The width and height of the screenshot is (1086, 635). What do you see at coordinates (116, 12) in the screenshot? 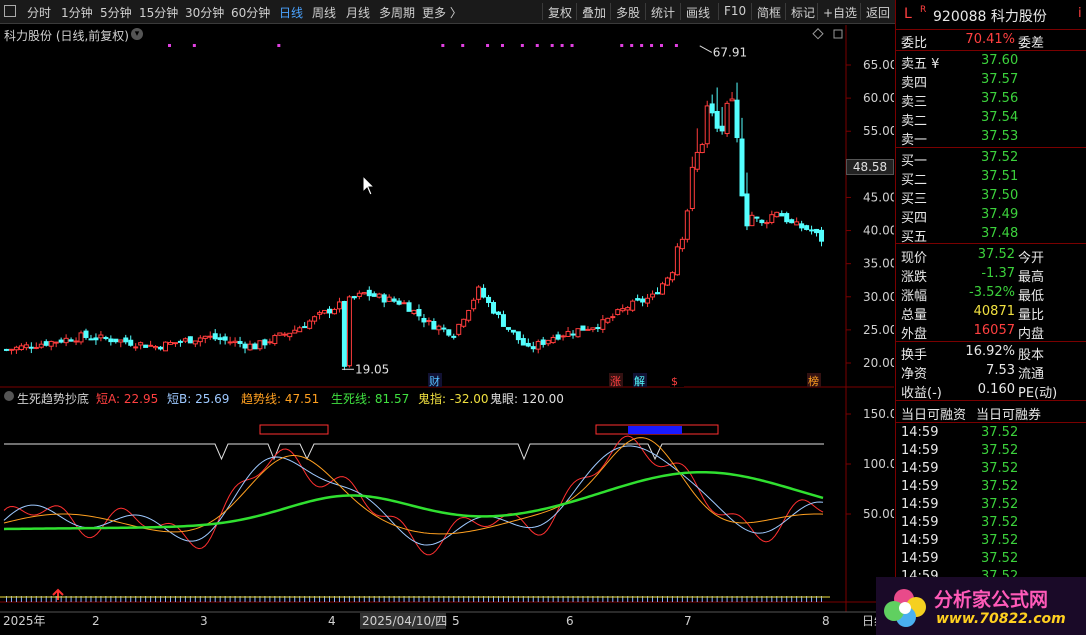
I see `period-tab-2: 5分钟` at bounding box center [116, 12].